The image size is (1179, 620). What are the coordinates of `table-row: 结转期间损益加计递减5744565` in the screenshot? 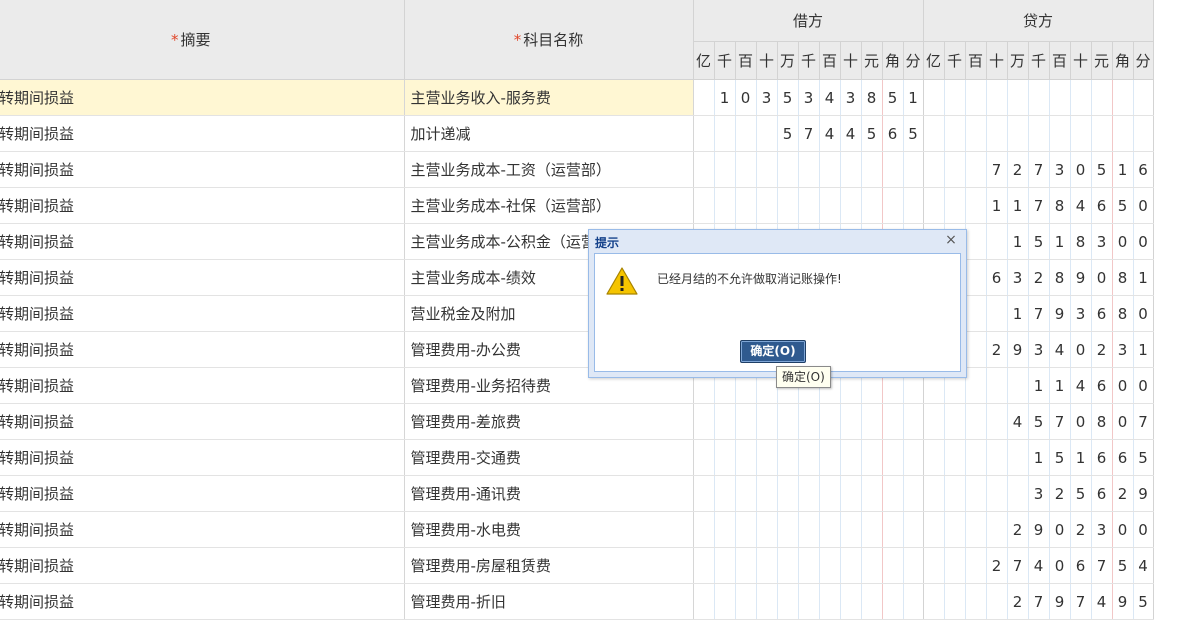 It's located at (577, 133).